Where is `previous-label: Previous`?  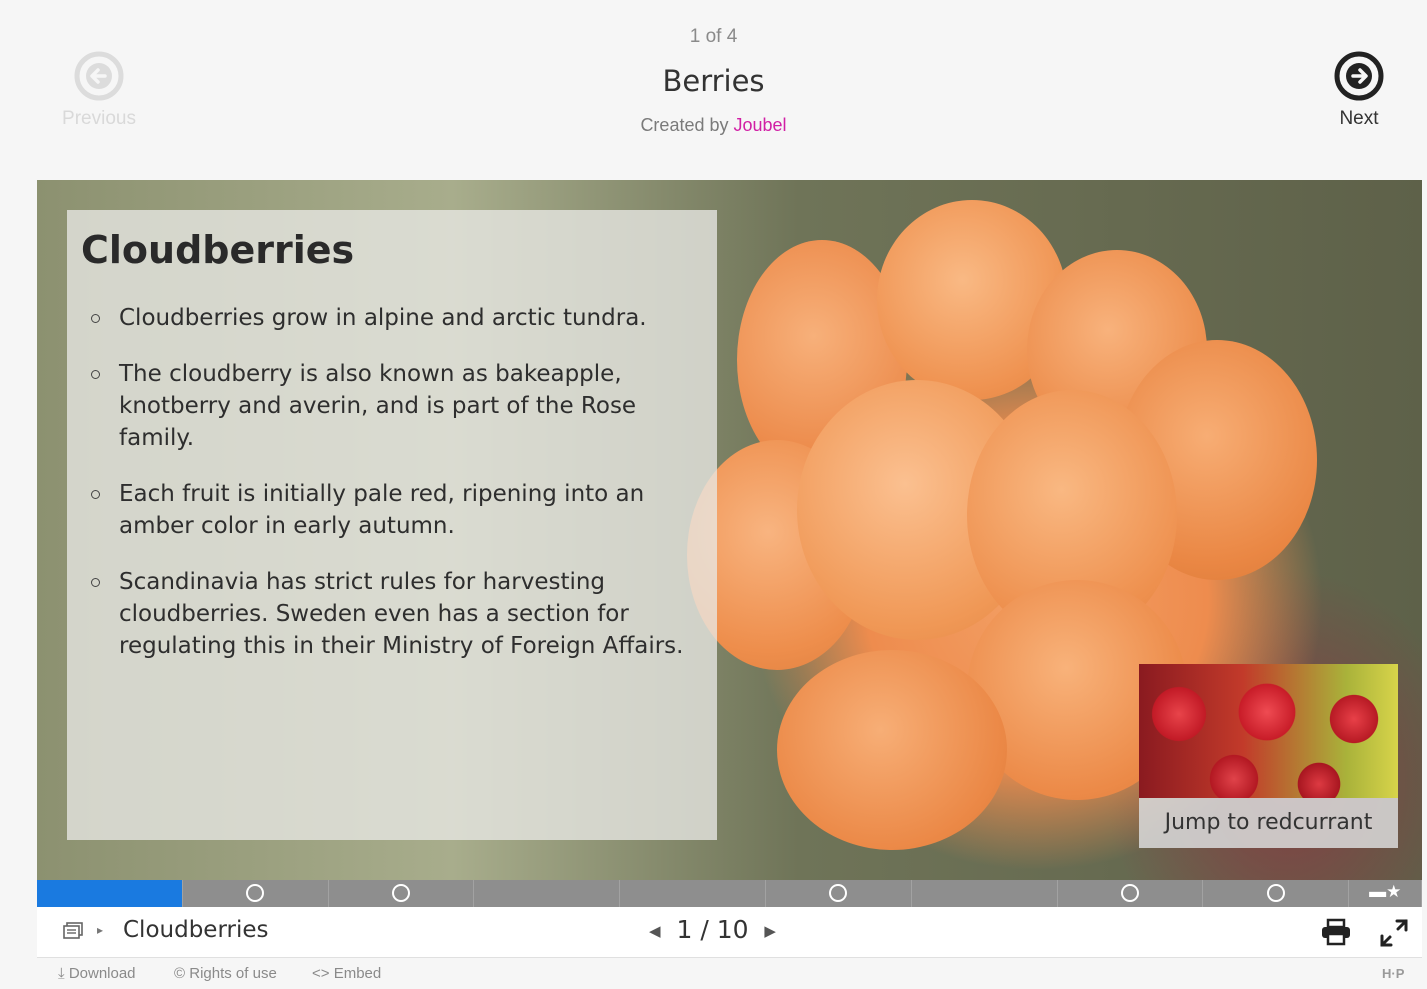
previous-label: Previous is located at coordinates (99, 118).